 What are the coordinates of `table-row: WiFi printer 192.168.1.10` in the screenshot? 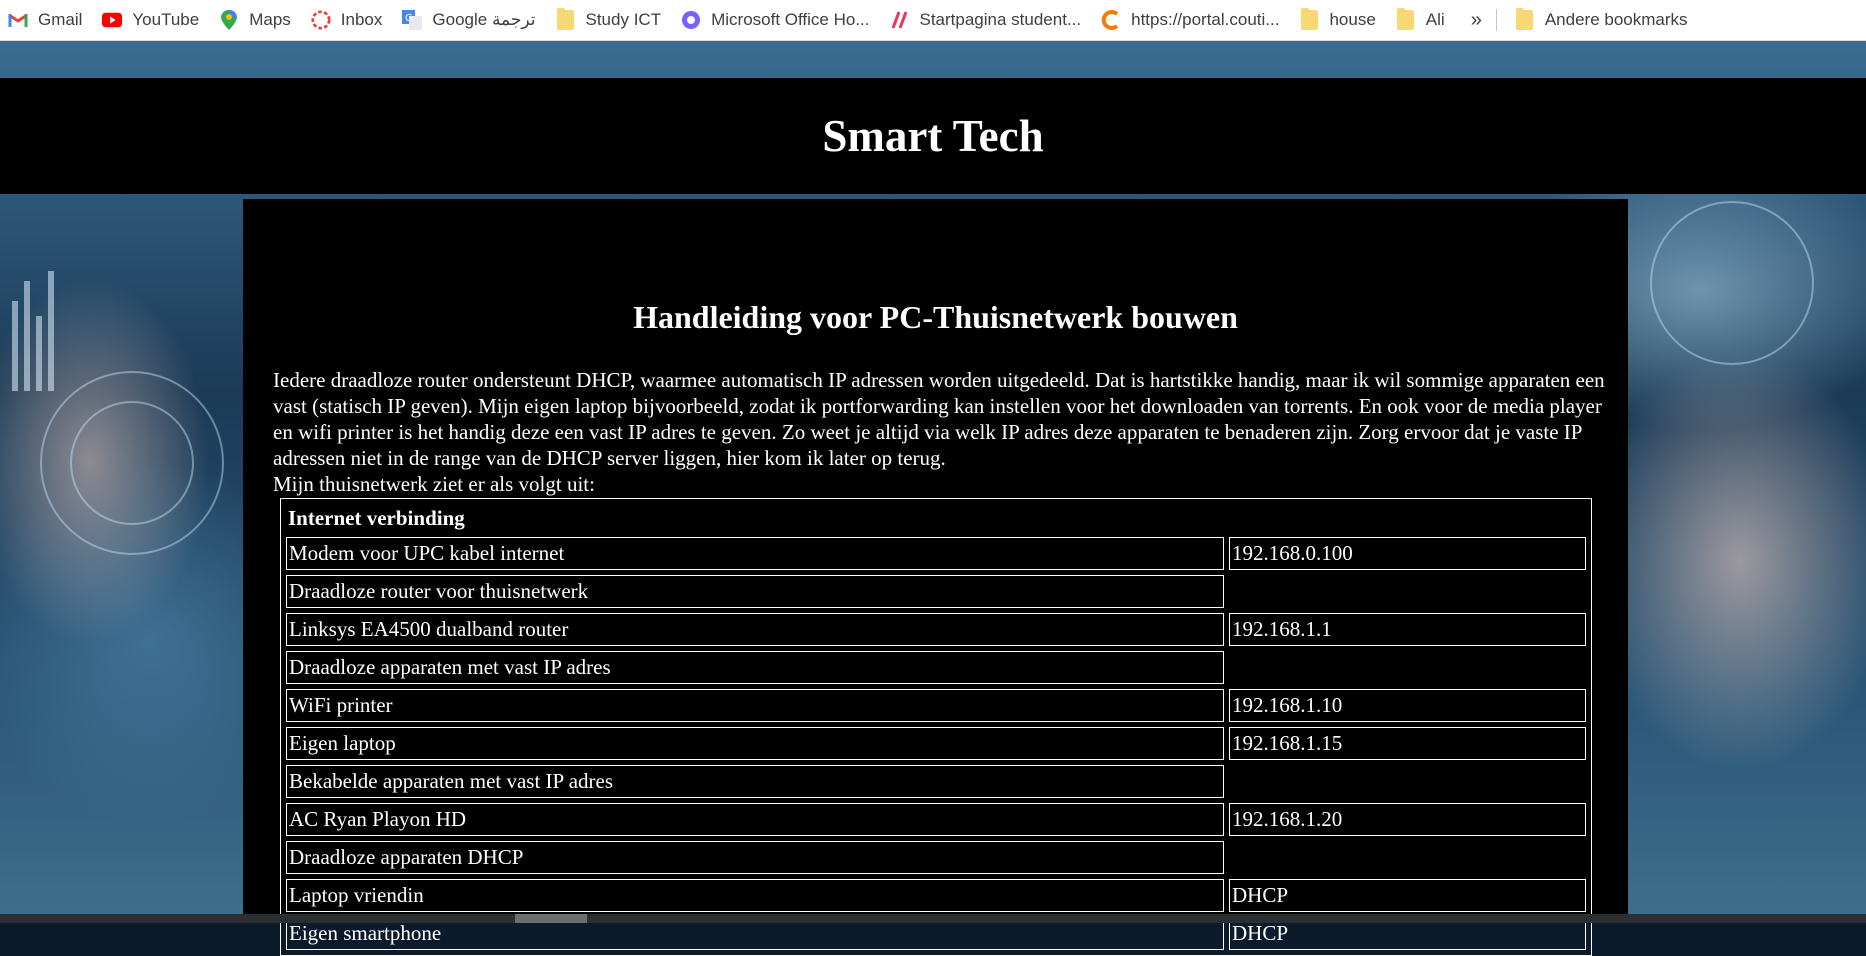 It's located at (936, 705).